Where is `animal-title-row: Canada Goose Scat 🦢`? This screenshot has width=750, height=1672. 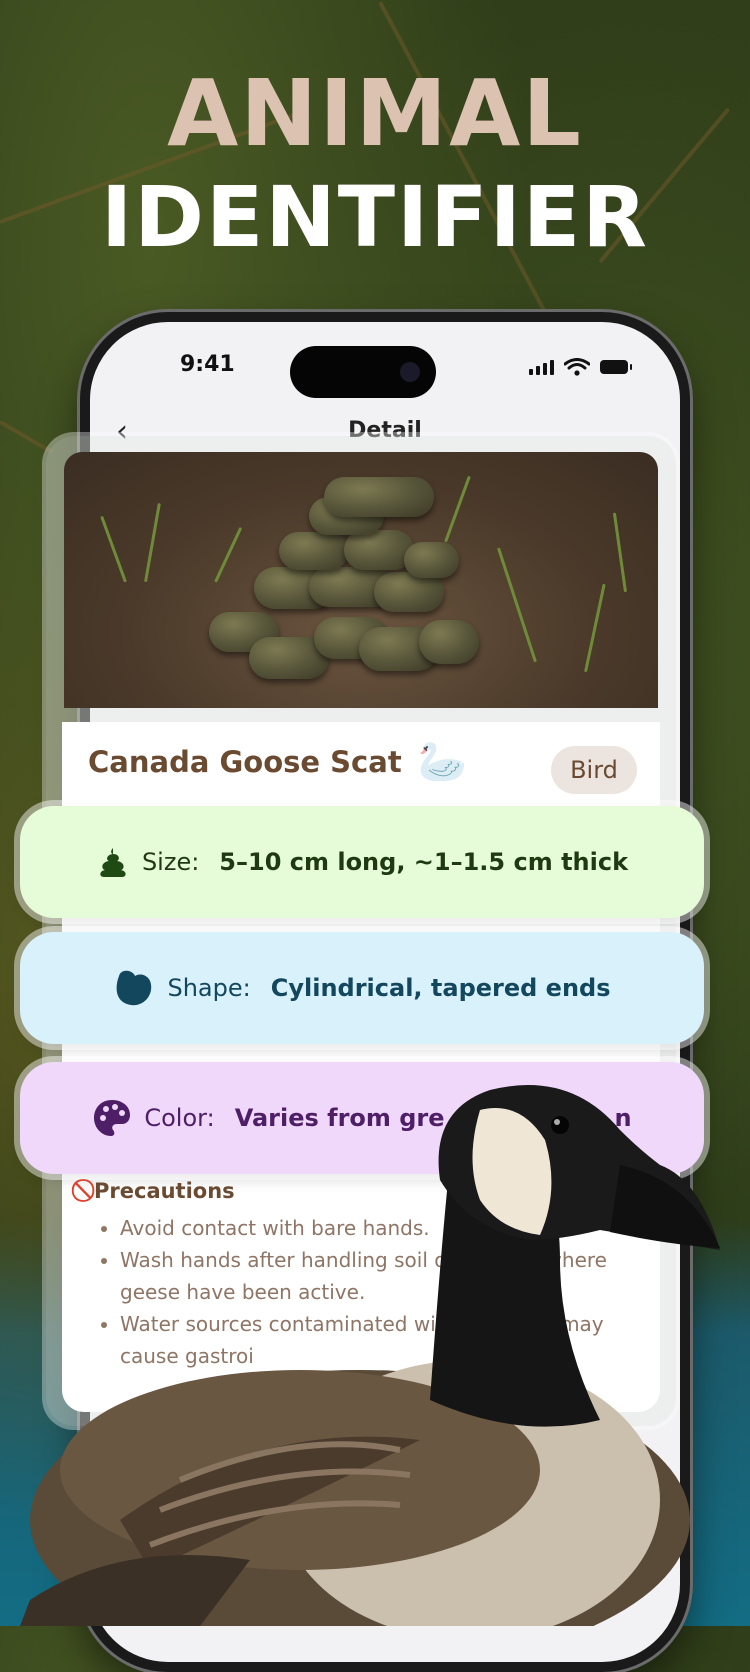
animal-title-row: Canada Goose Scat 🦢 is located at coordinates (278, 761).